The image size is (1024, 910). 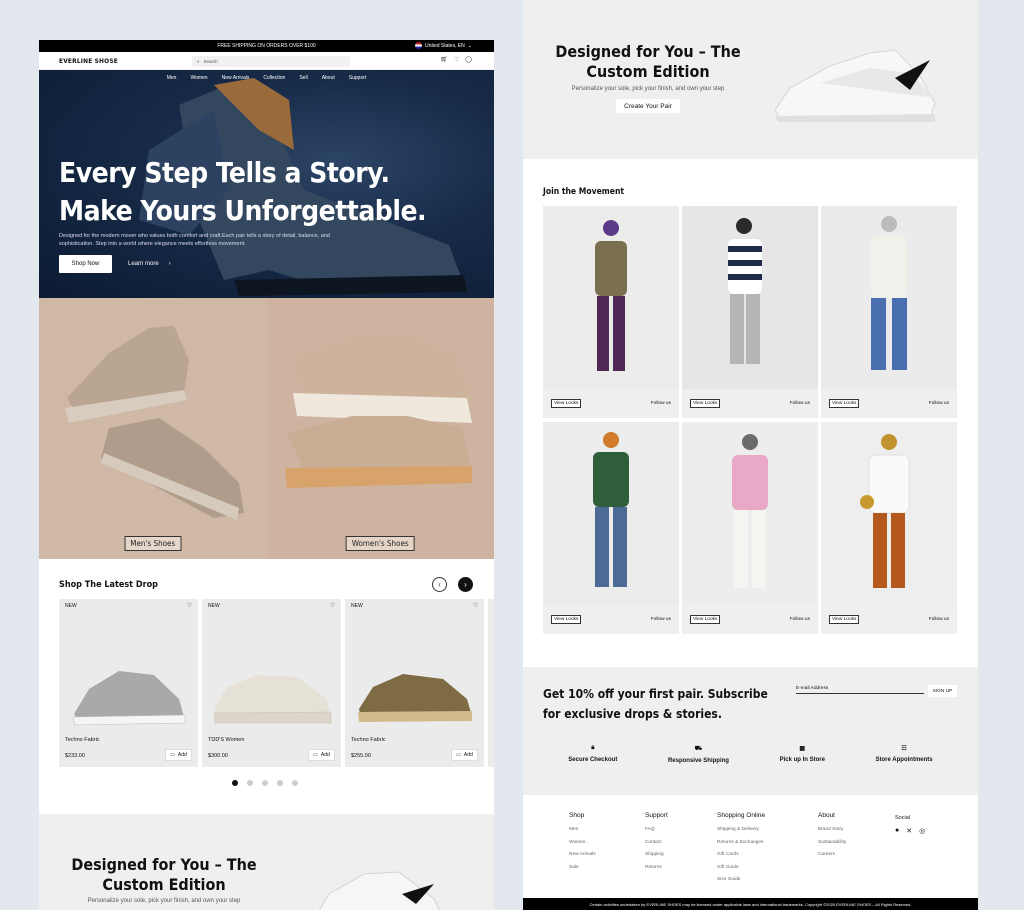 What do you see at coordinates (860, 690) in the screenshot?
I see `email-field: E-mail Address` at bounding box center [860, 690].